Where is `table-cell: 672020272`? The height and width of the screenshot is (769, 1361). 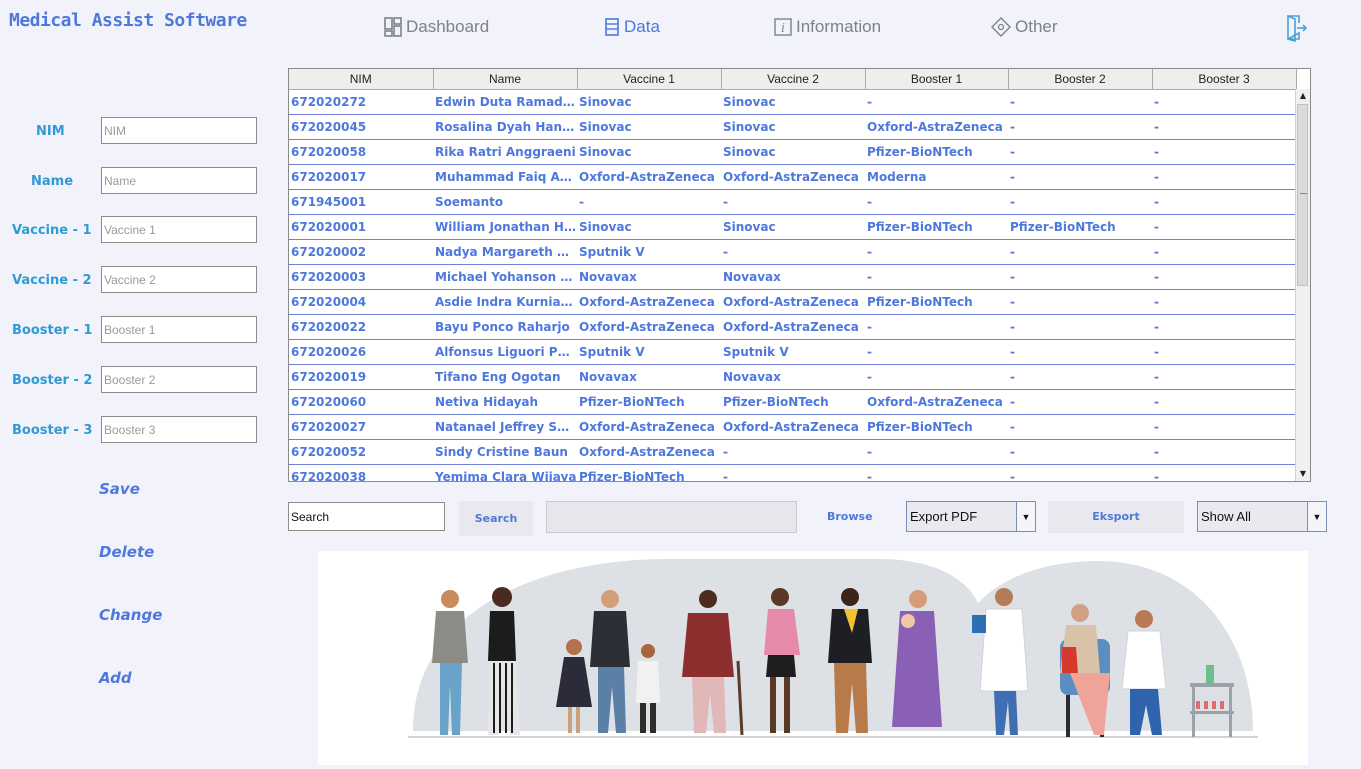 table-cell: 672020272 is located at coordinates (361, 102).